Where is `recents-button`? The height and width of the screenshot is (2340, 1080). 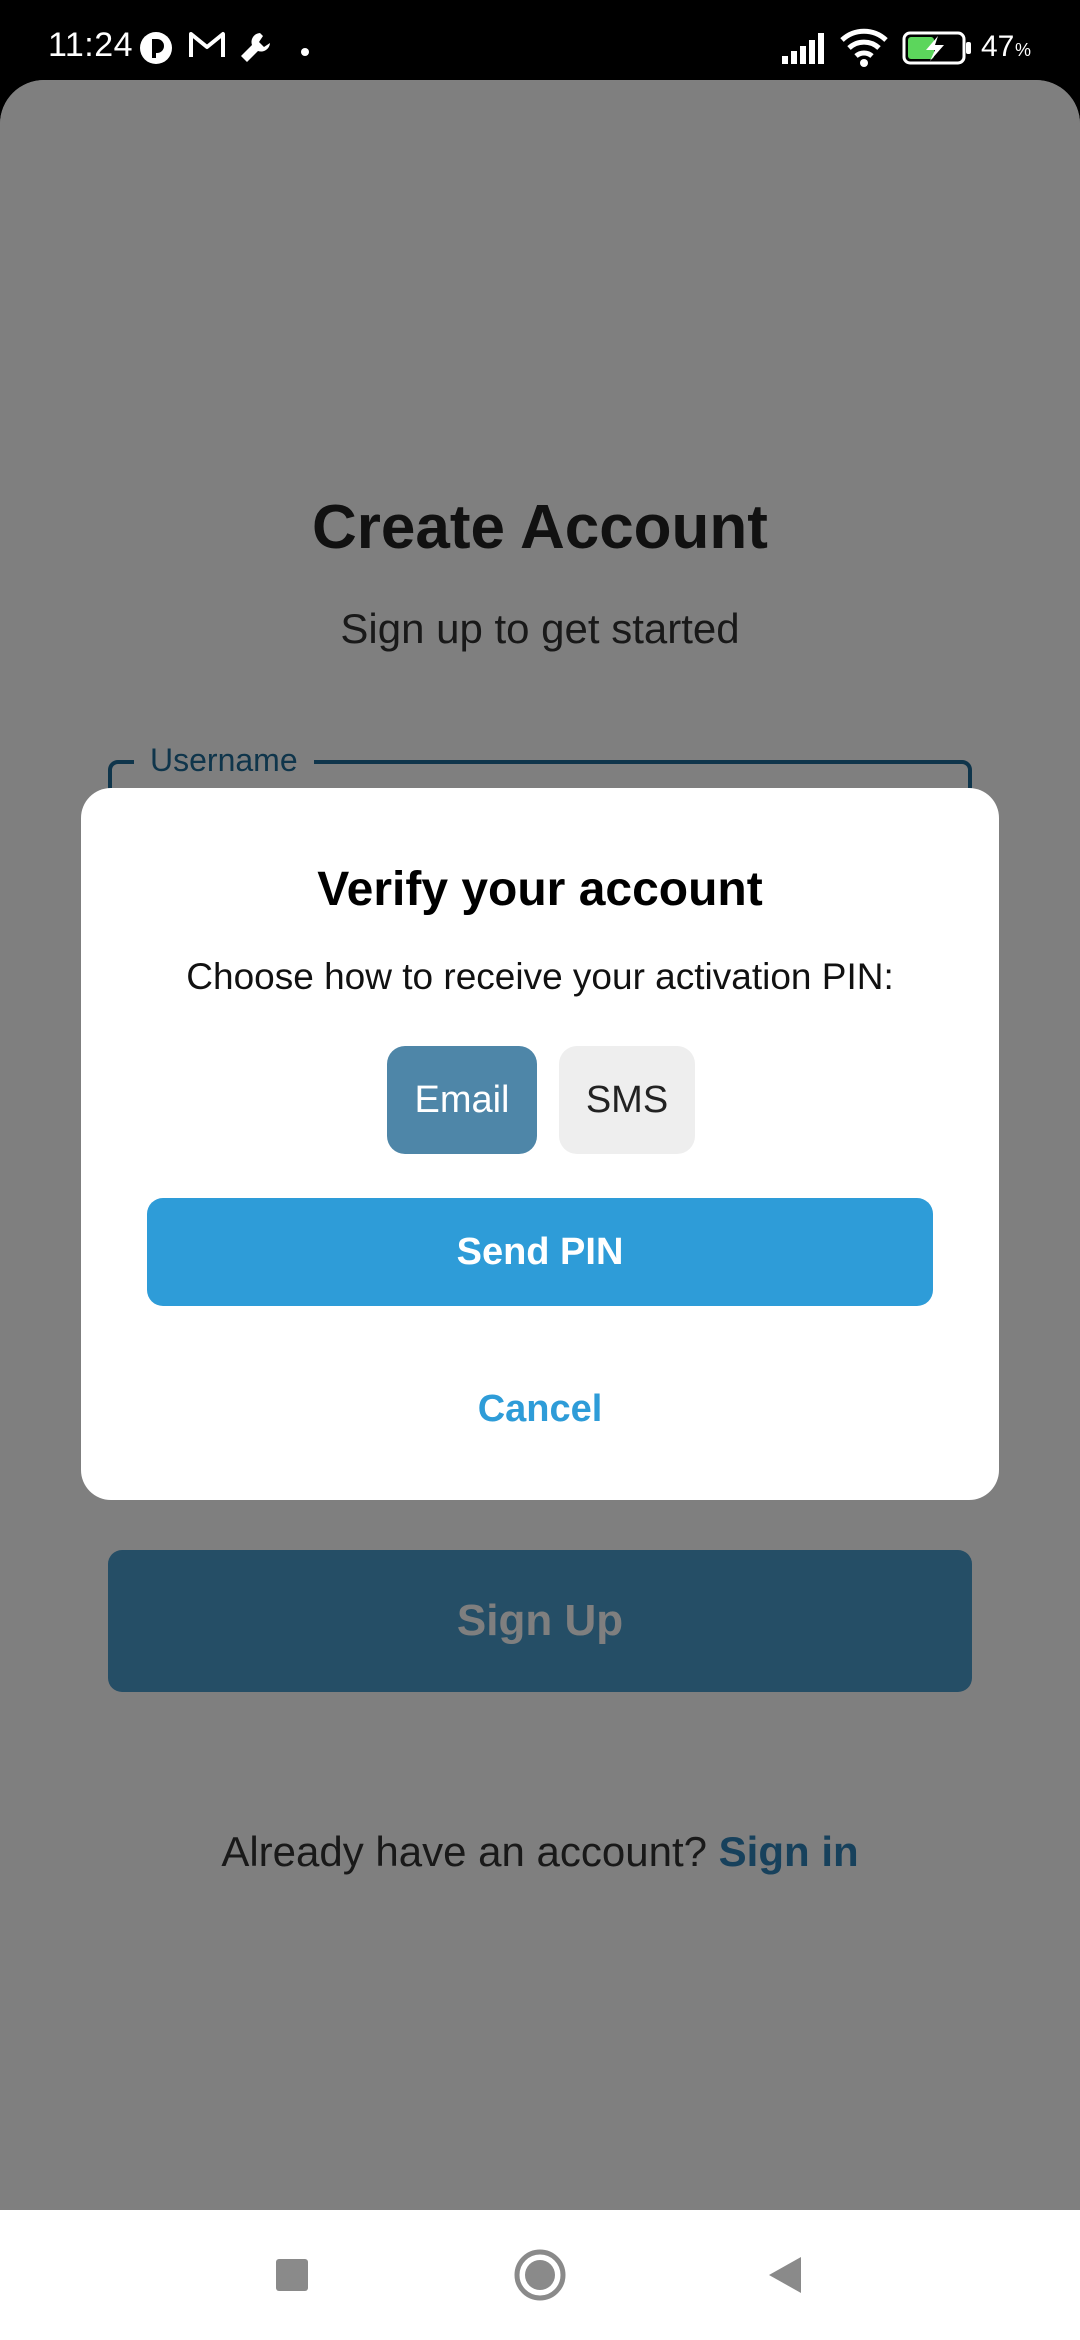
recents-button is located at coordinates (292, 2275).